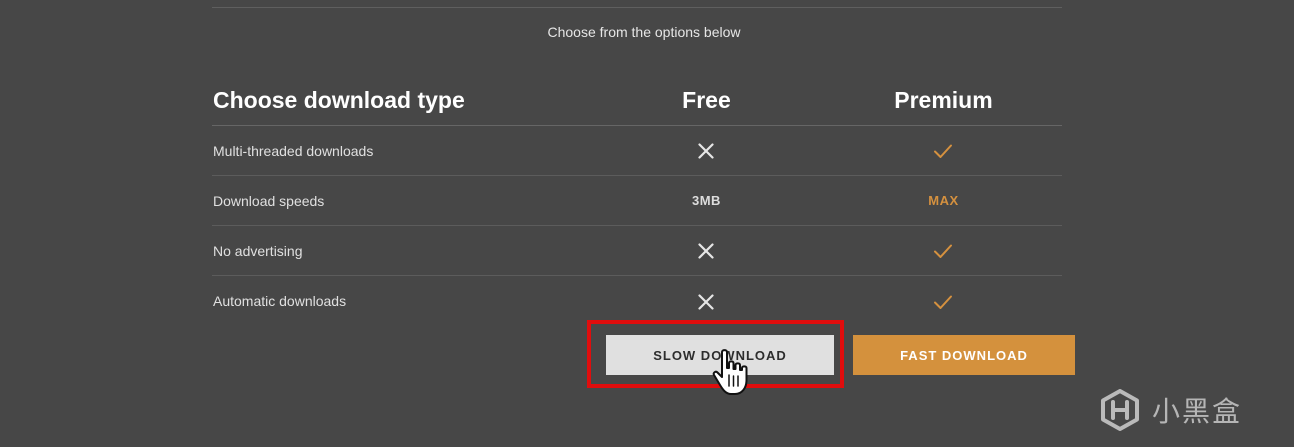 This screenshot has height=447, width=1294. I want to click on row-label: Automatic downloads, so click(280, 301).